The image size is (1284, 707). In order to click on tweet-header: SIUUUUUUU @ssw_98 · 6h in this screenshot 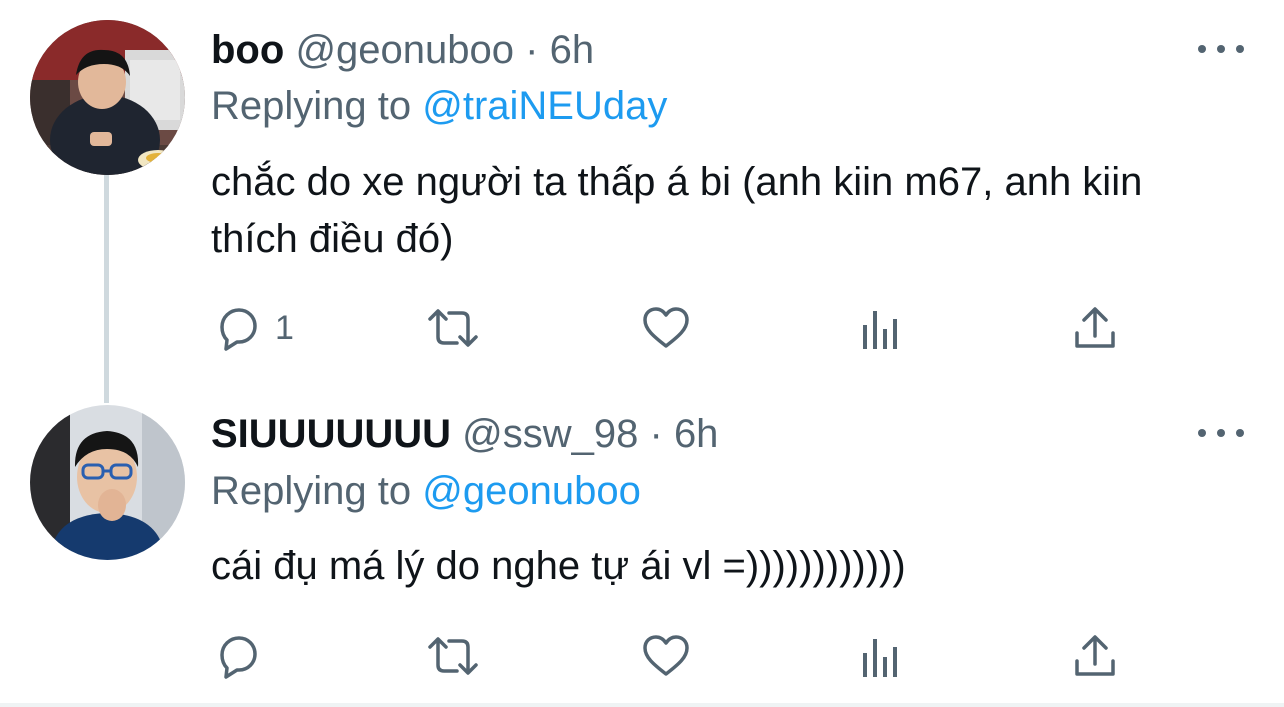, I will do `click(464, 434)`.